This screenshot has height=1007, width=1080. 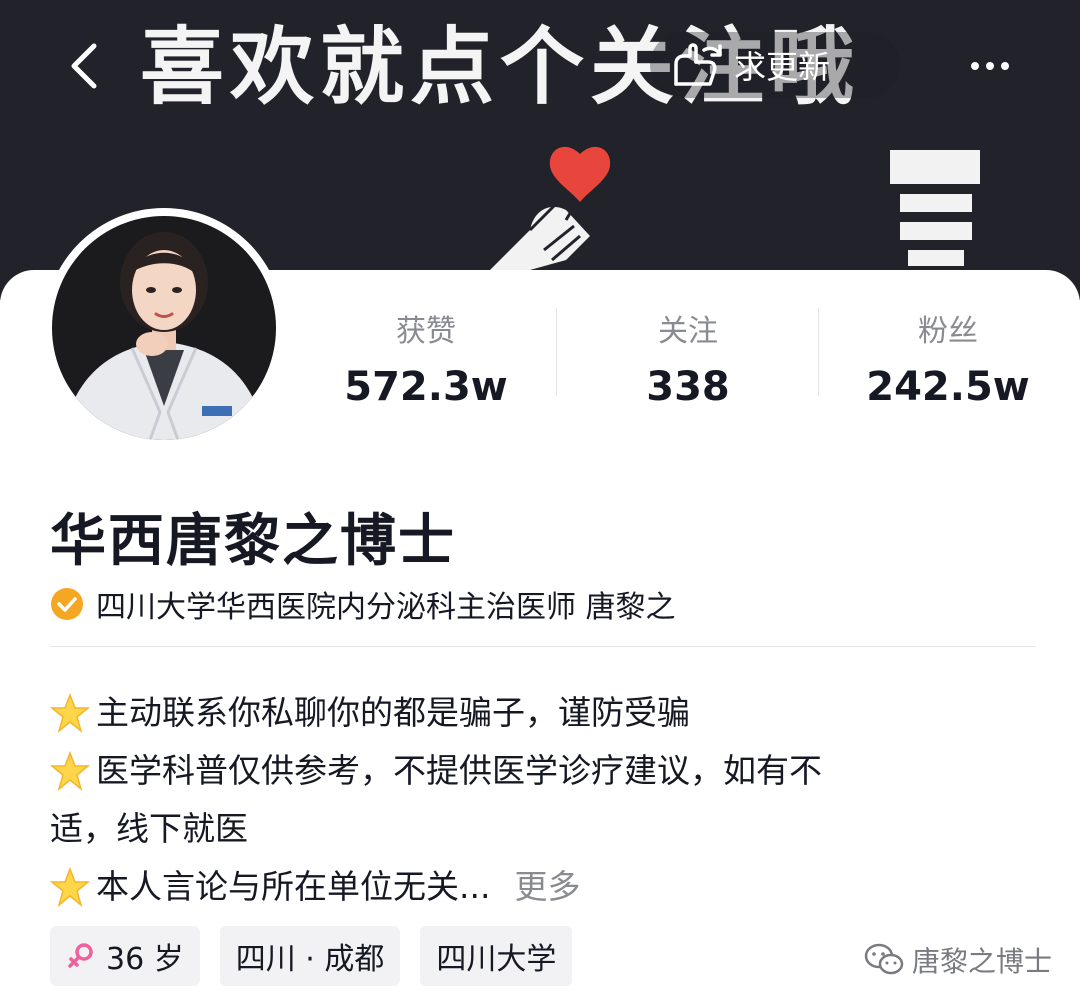 I want to click on request-update-button: 求更新, so click(x=775, y=65).